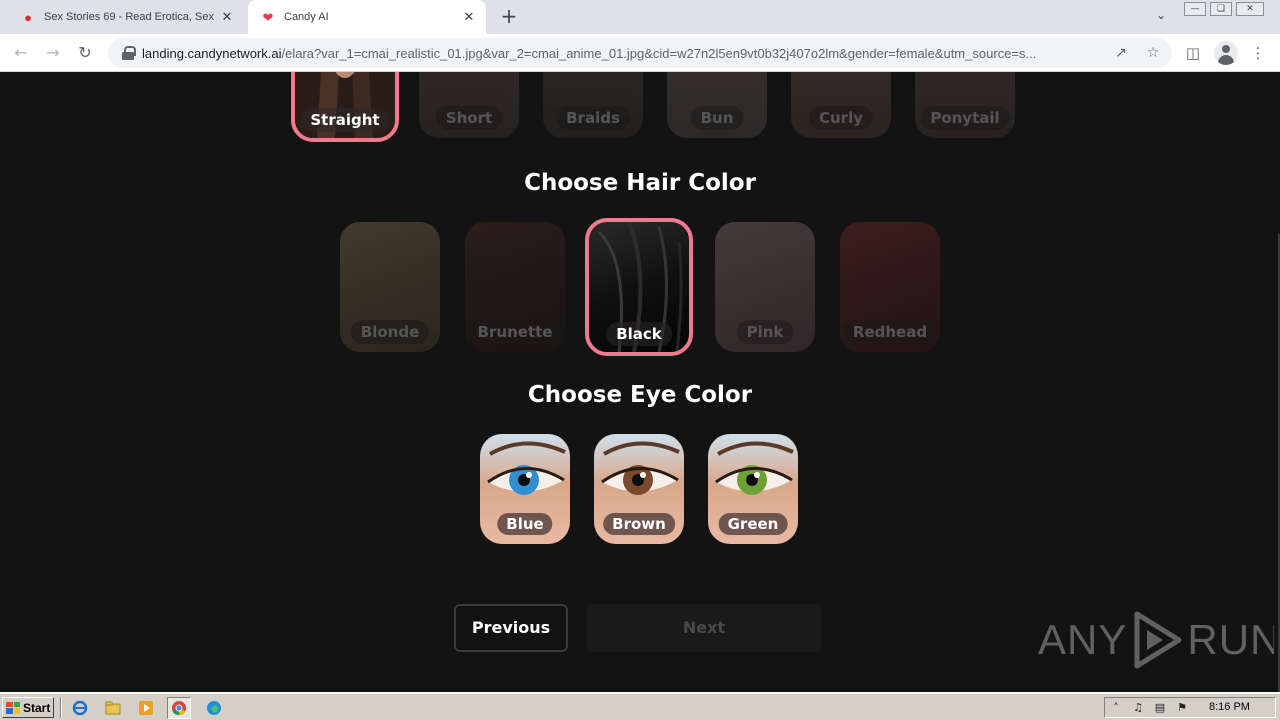 This screenshot has width=1280, height=720. Describe the element at coordinates (890, 287) in the screenshot. I see `hair-color-card-redhead: Redhead` at that location.